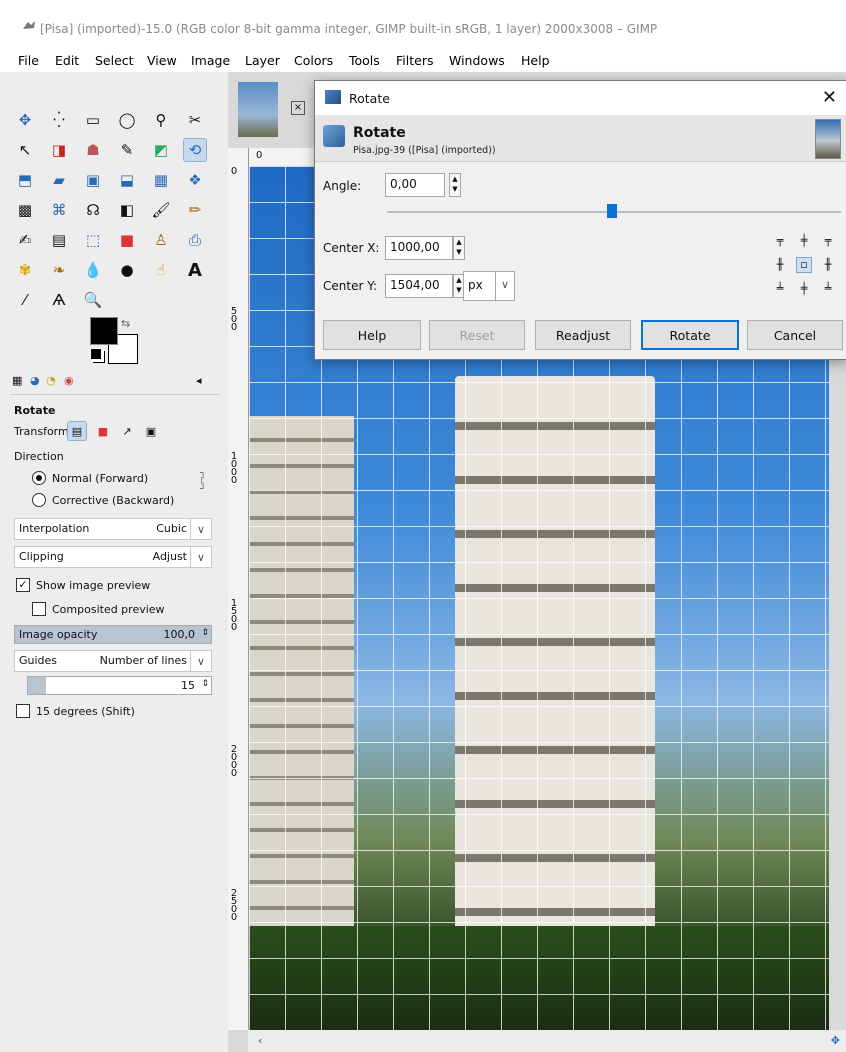 The width and height of the screenshot is (846, 1052). I want to click on tool-options-tab-icon: ▦, so click(17, 380).